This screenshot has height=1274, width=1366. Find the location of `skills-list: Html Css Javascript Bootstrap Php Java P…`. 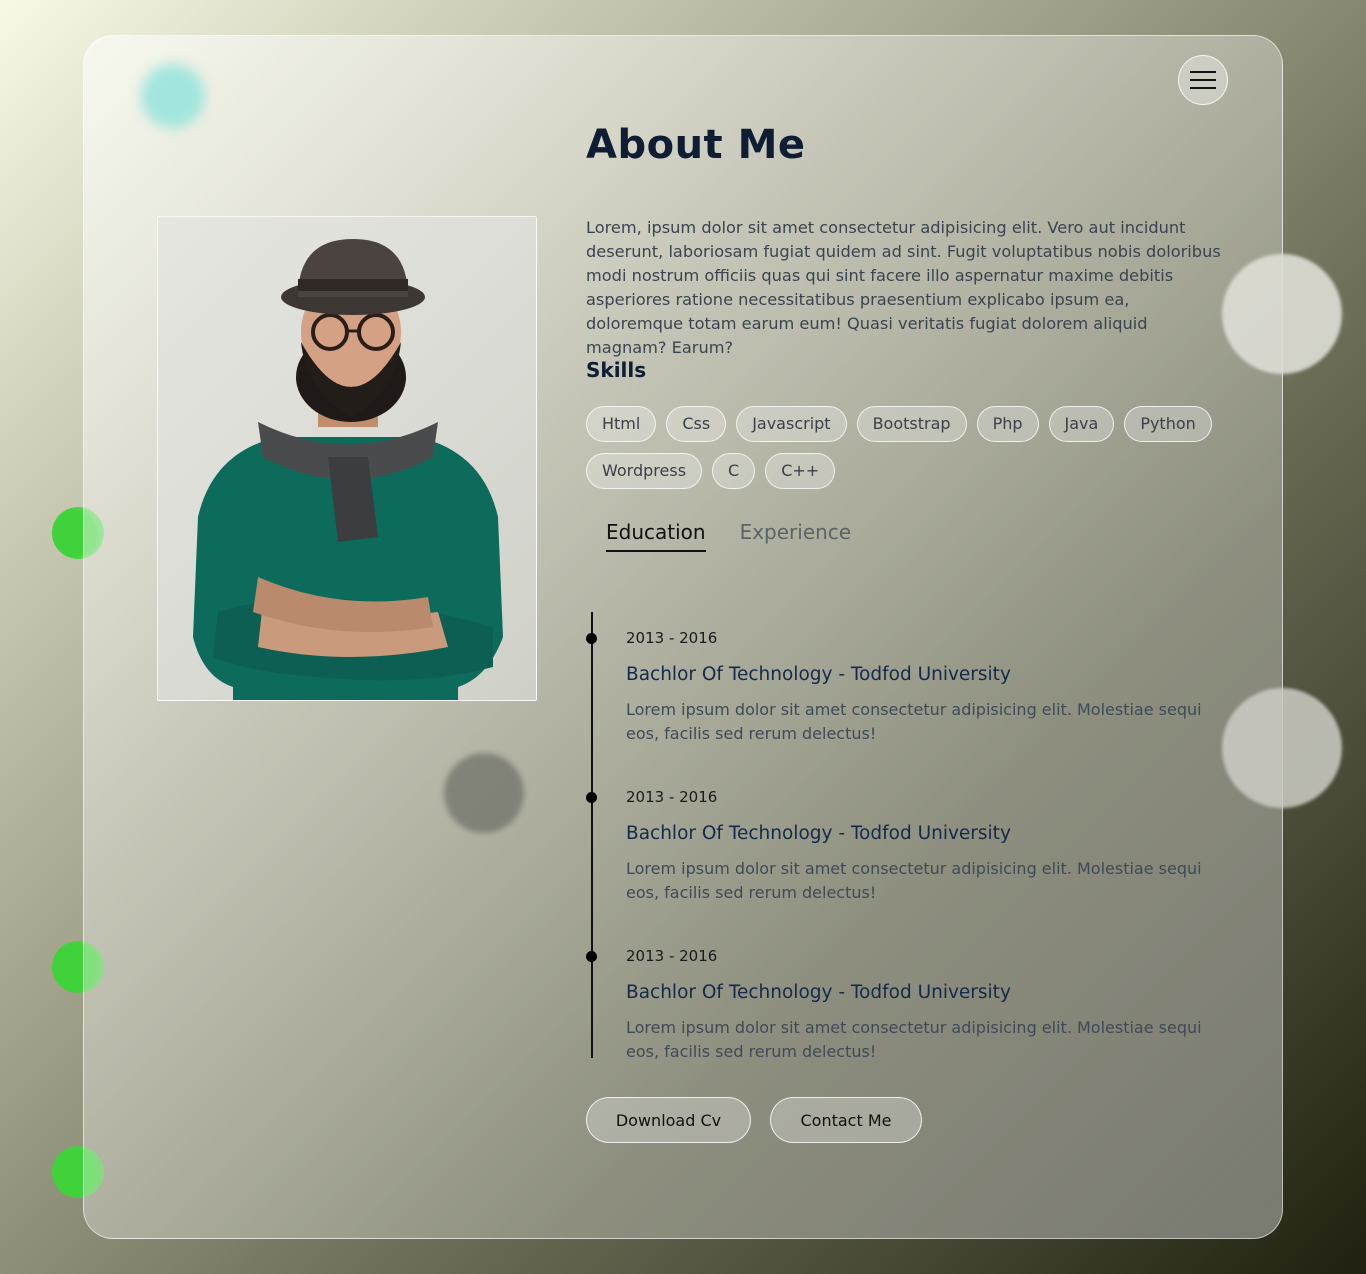

skills-list: Html Css Javascript Bootstrap Php Java P… is located at coordinates (906, 447).